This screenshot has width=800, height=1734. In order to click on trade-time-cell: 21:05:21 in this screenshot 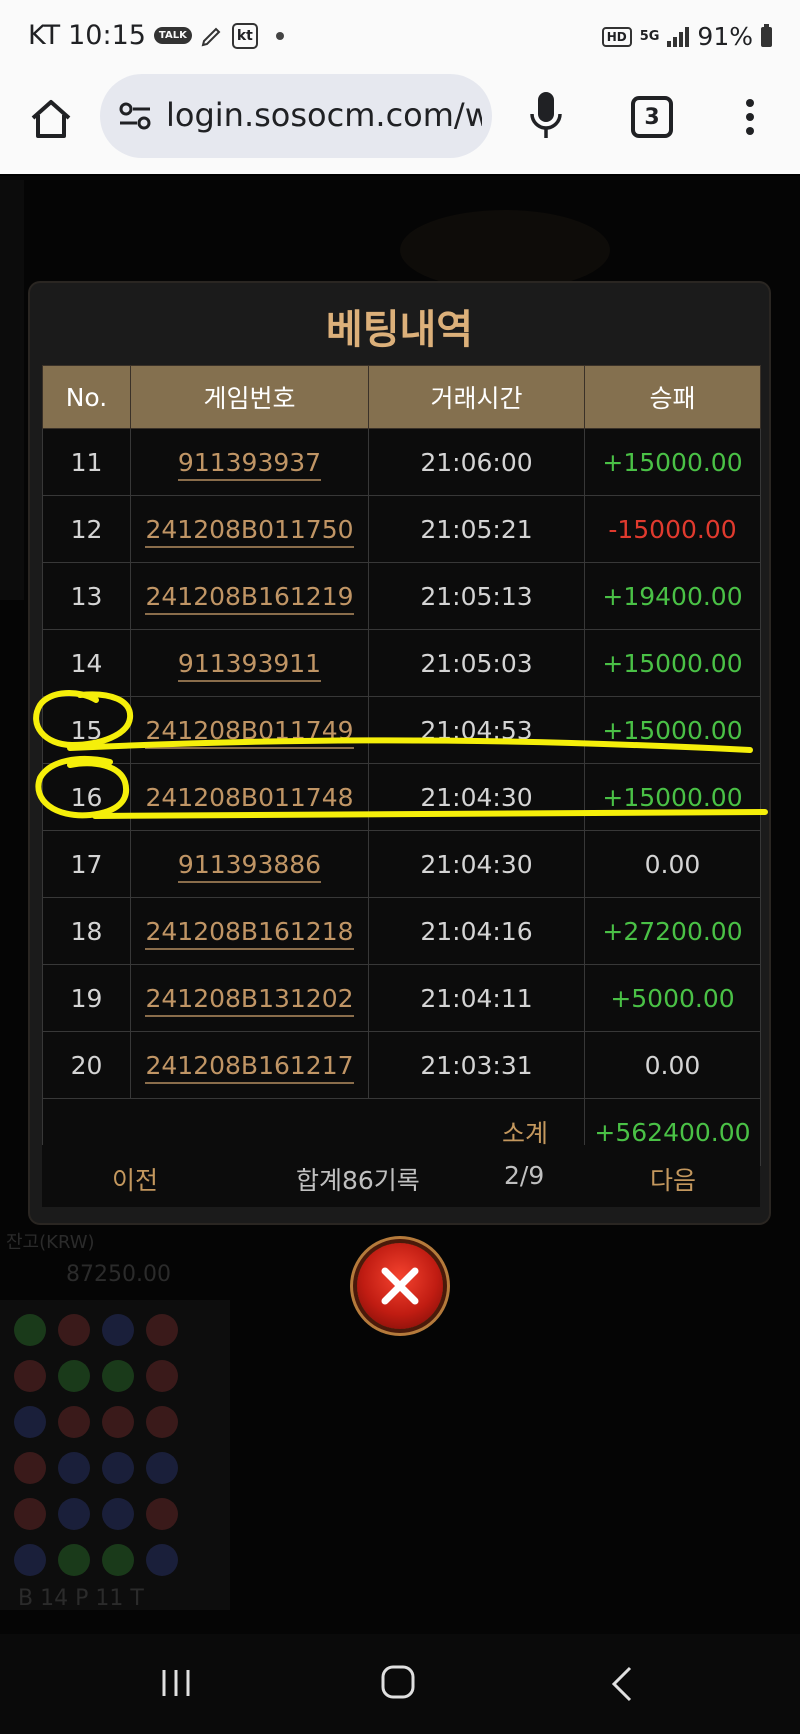, I will do `click(476, 529)`.